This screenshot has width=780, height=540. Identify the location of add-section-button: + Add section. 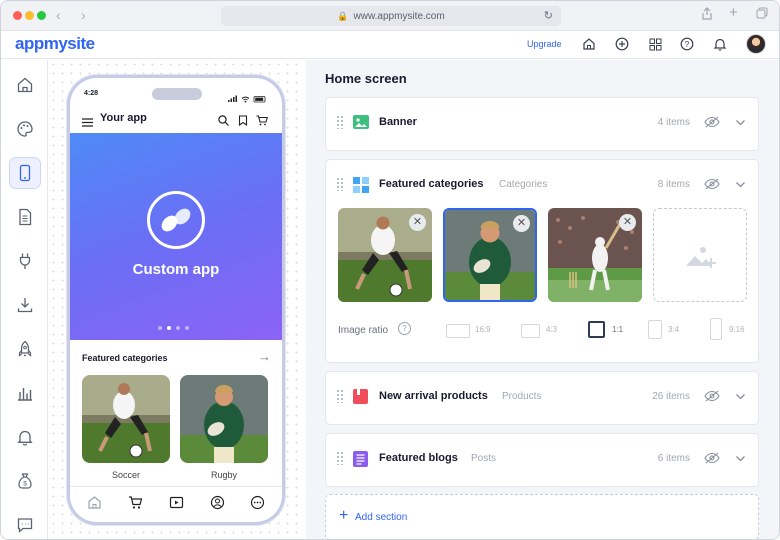
(542, 516).